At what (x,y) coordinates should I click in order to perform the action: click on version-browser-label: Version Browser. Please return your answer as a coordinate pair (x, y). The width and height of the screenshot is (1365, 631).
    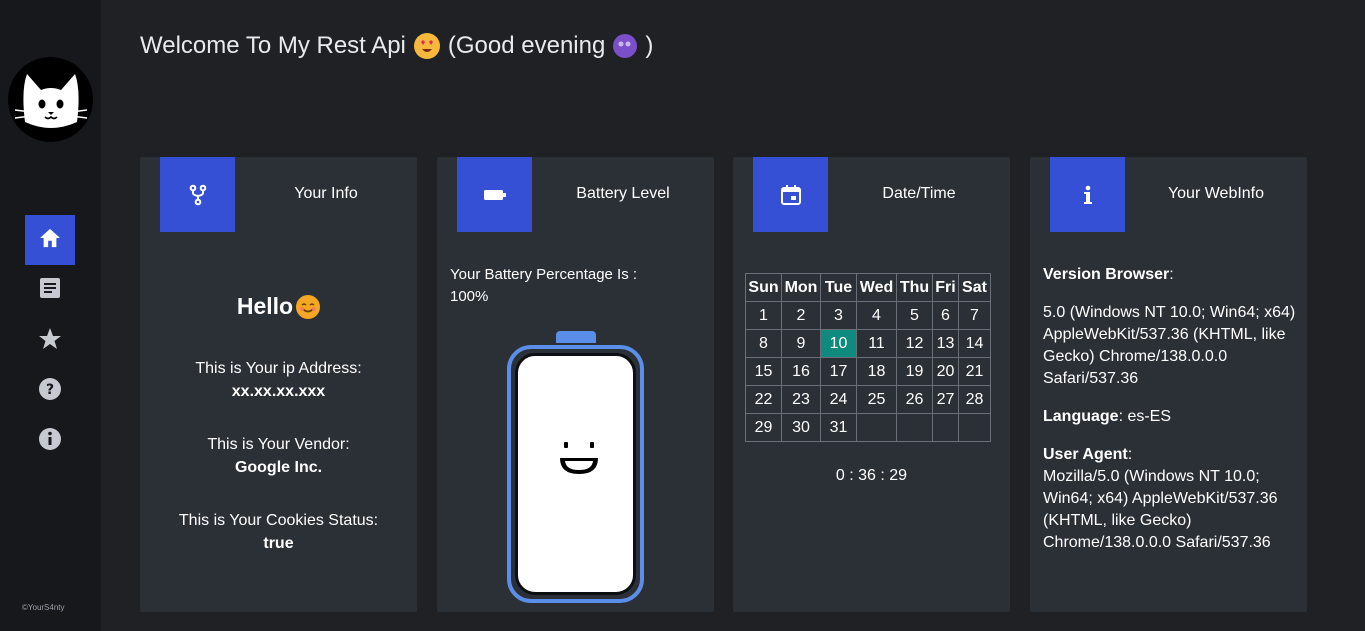
    Looking at the image, I should click on (1106, 274).